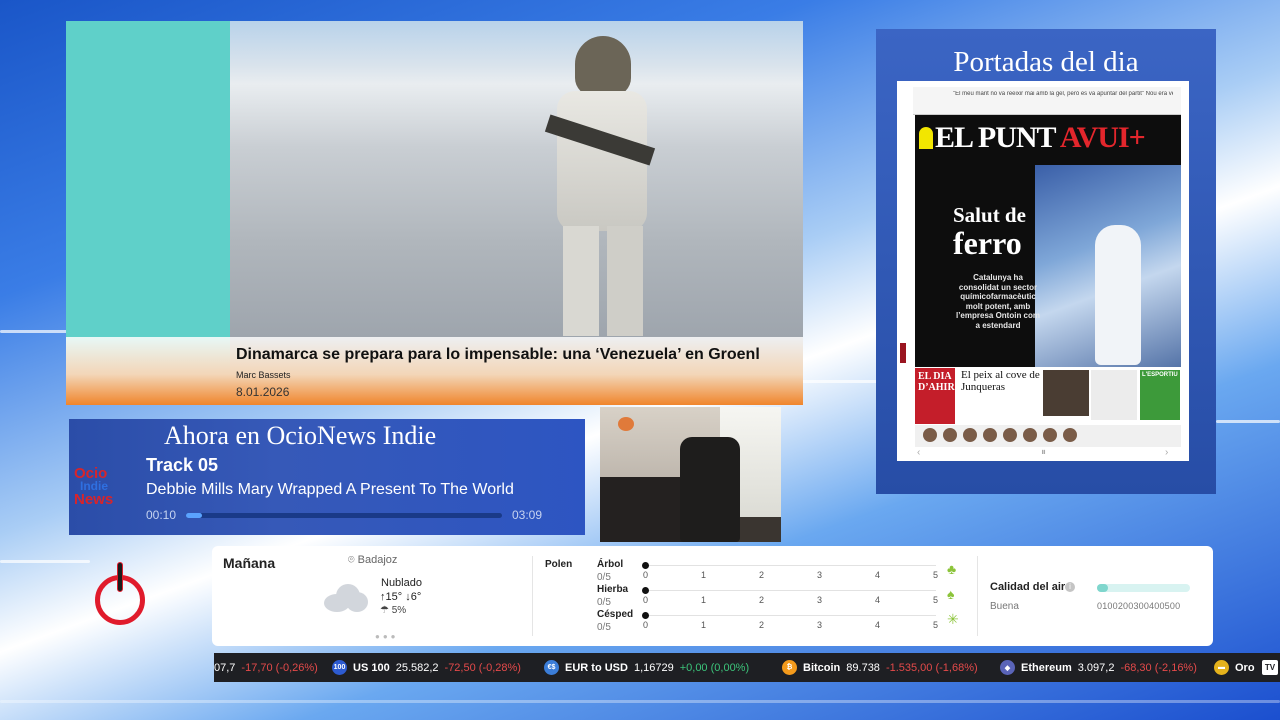 This screenshot has width=1280, height=720. Describe the element at coordinates (104, 488) in the screenshot. I see `ocionews-logo: Ocio Indie News` at that location.